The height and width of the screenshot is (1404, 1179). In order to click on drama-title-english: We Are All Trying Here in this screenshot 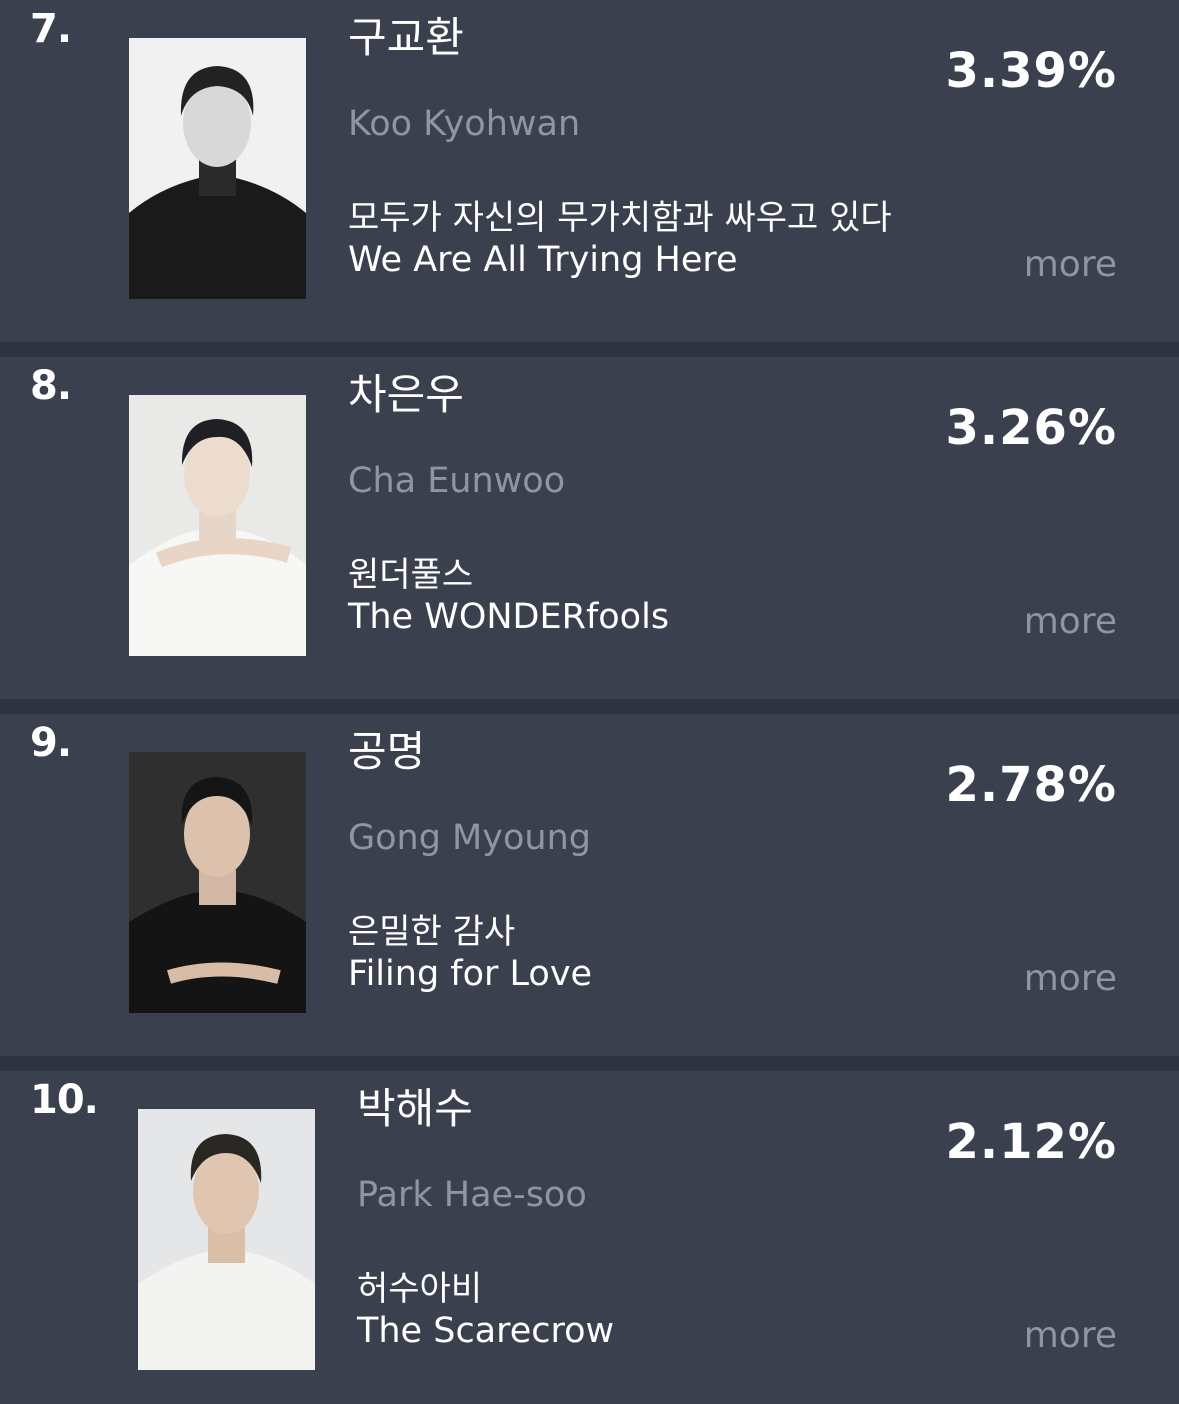, I will do `click(543, 260)`.